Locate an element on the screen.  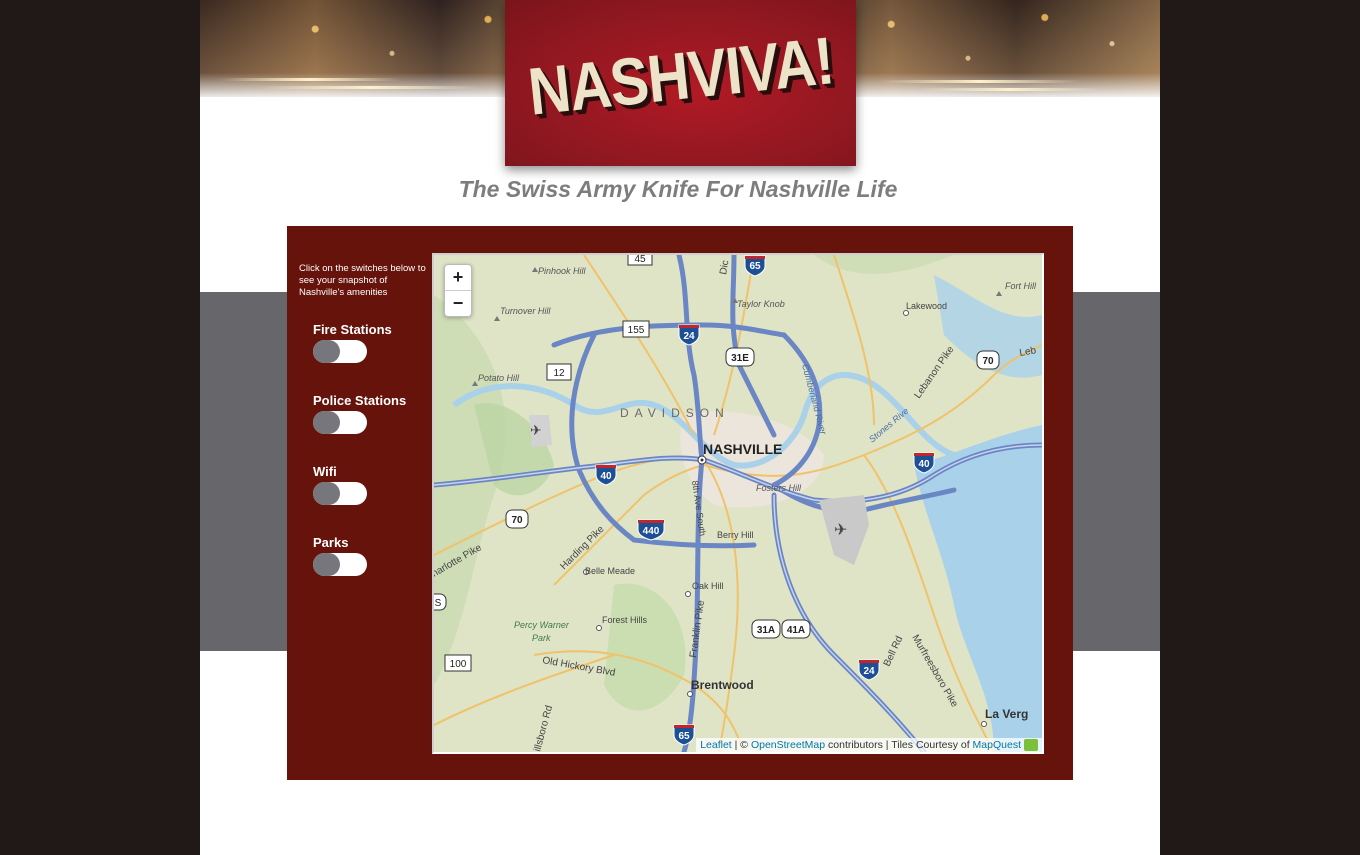
svg-text: 440 is located at coordinates (651, 531).